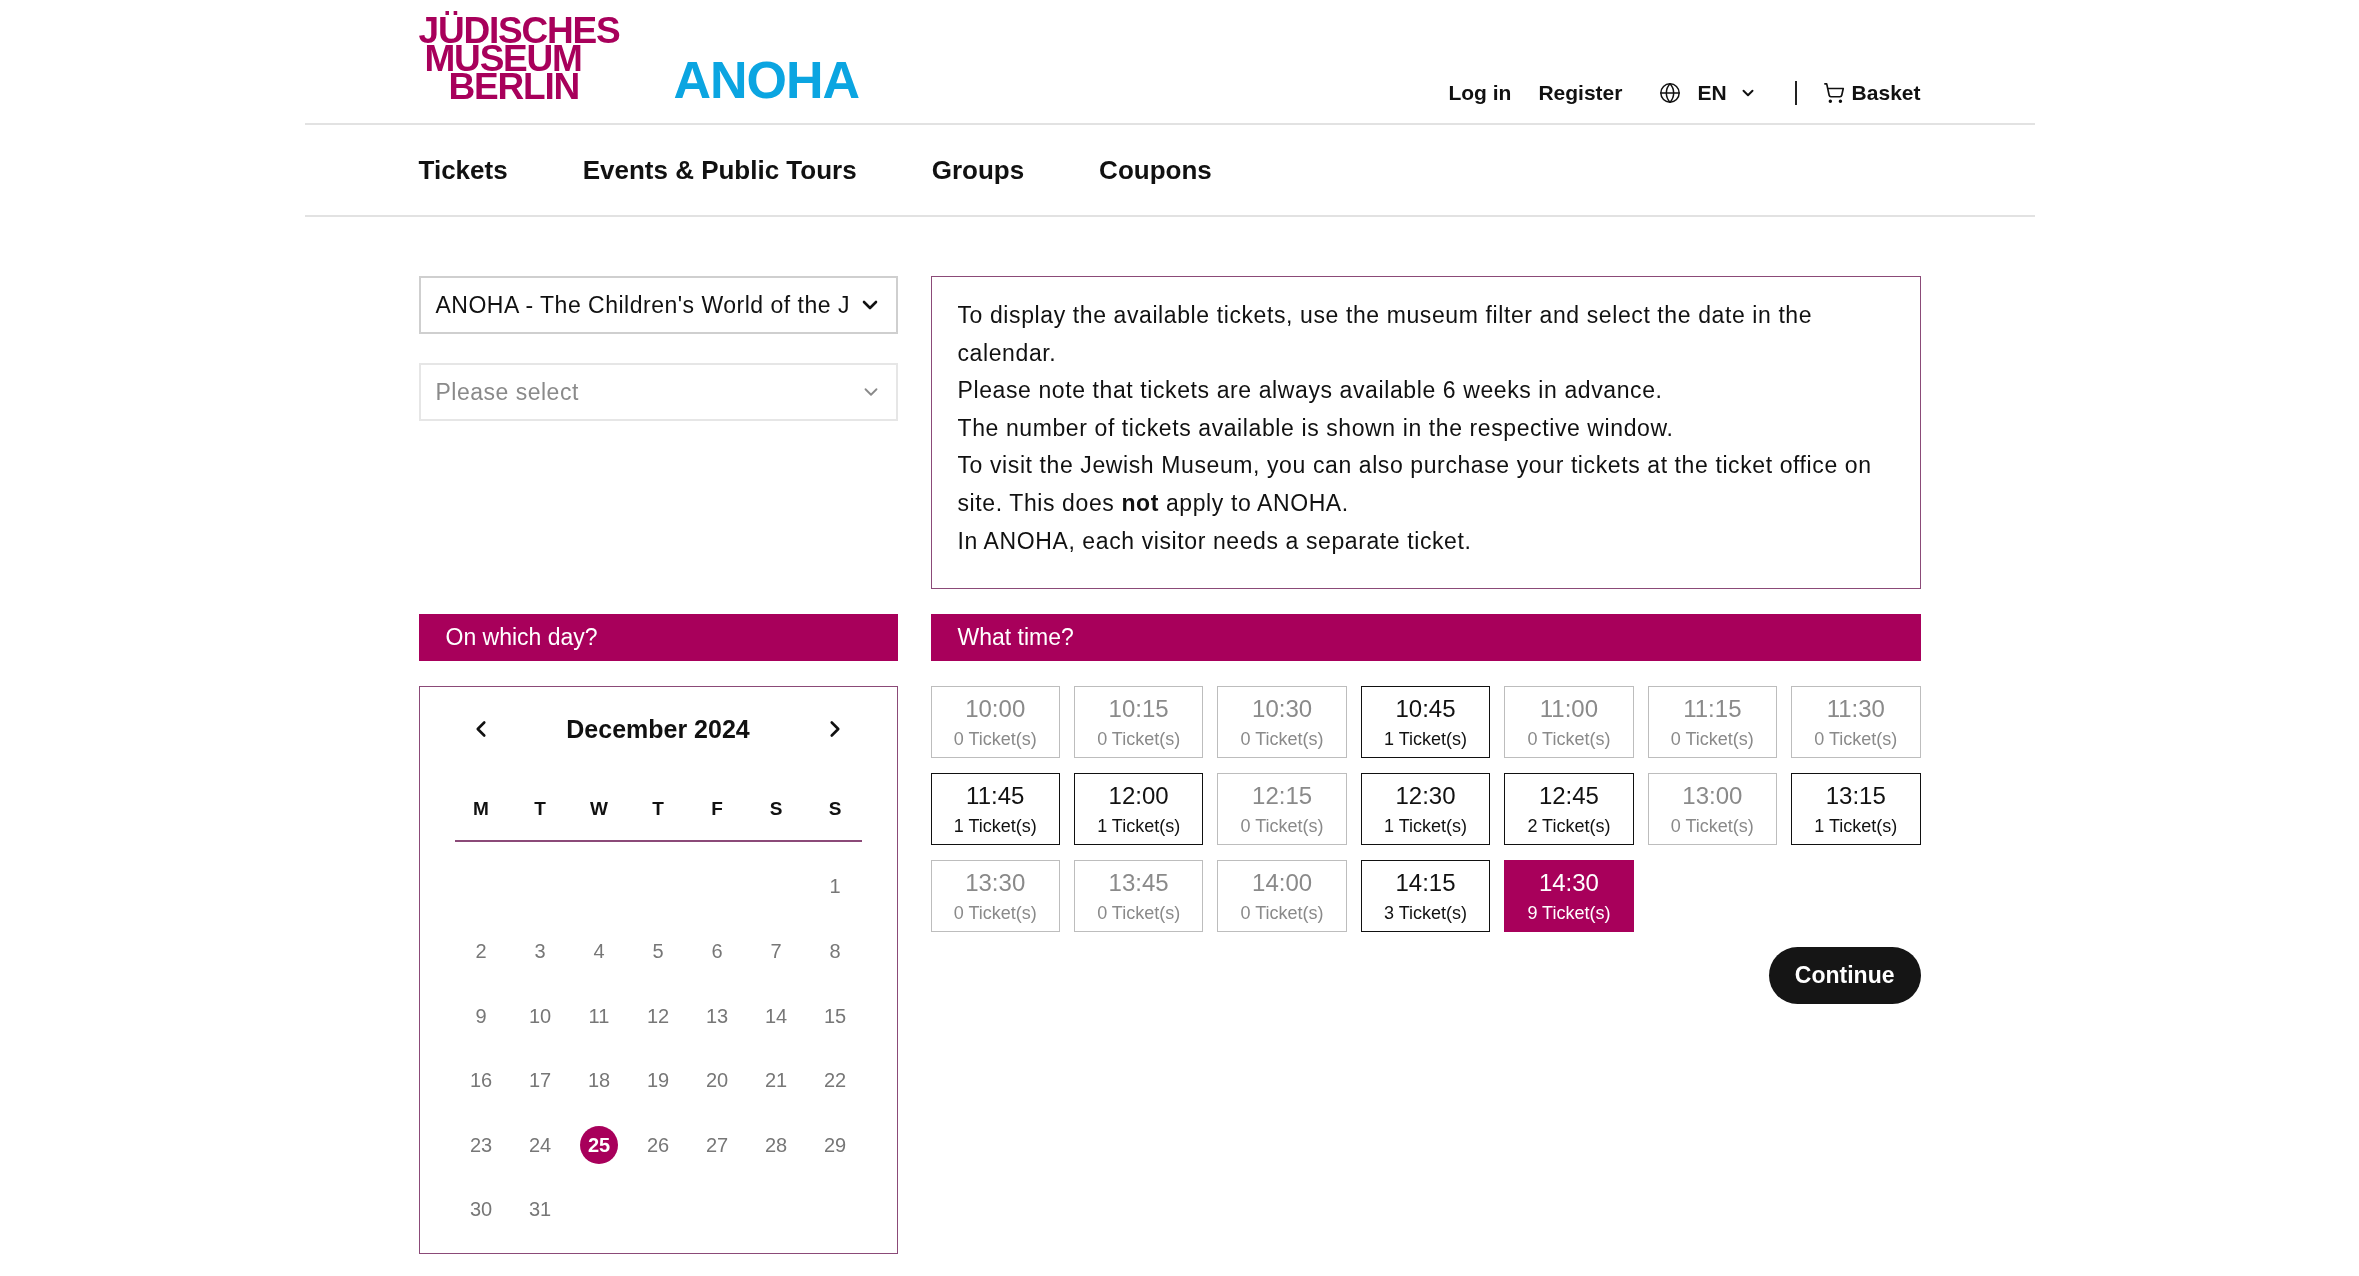  I want to click on nav-link: Tickets, so click(463, 170).